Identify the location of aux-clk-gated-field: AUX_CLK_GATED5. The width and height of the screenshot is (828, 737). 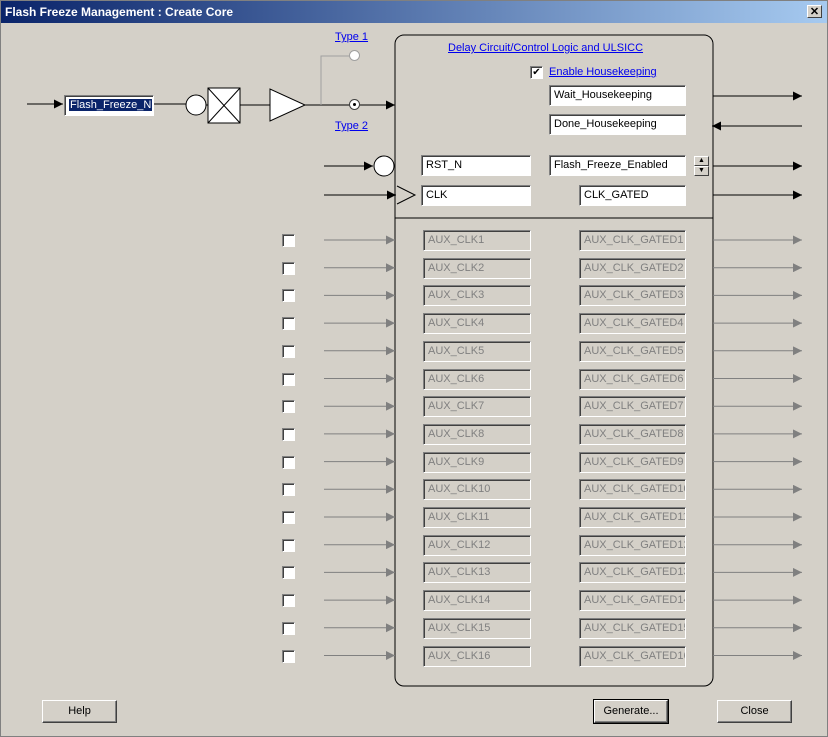
(632, 351).